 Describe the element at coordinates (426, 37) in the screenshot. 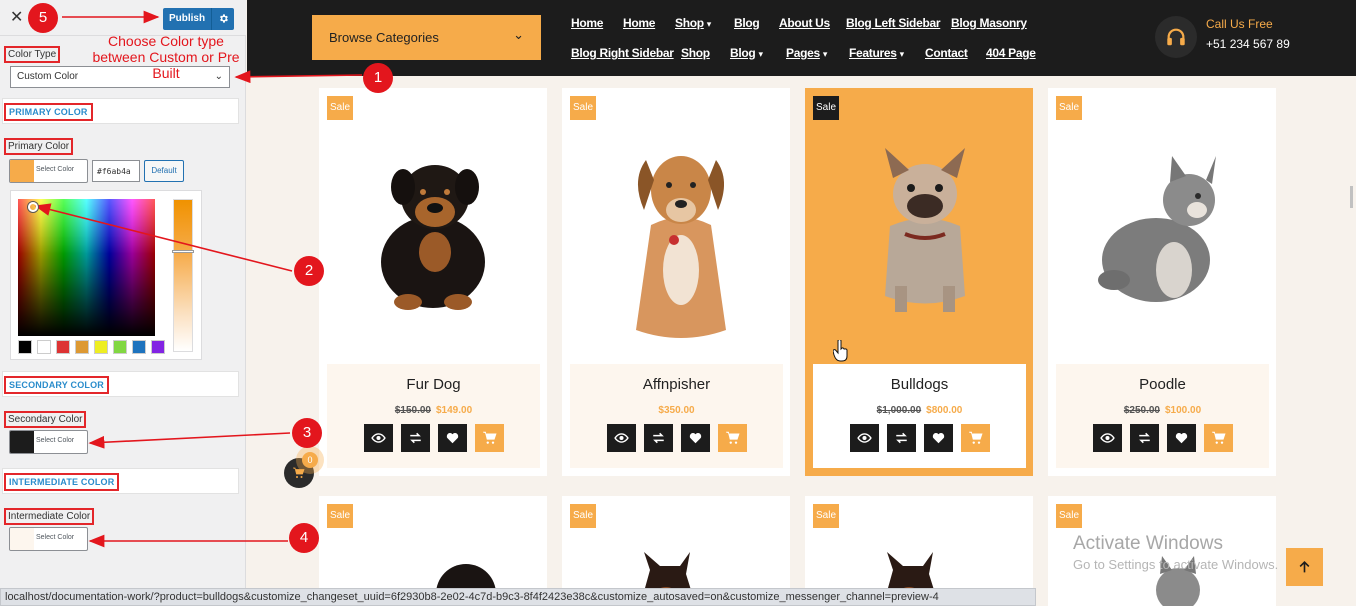

I see `browse-categories-button: Browse Categories ⌄` at that location.